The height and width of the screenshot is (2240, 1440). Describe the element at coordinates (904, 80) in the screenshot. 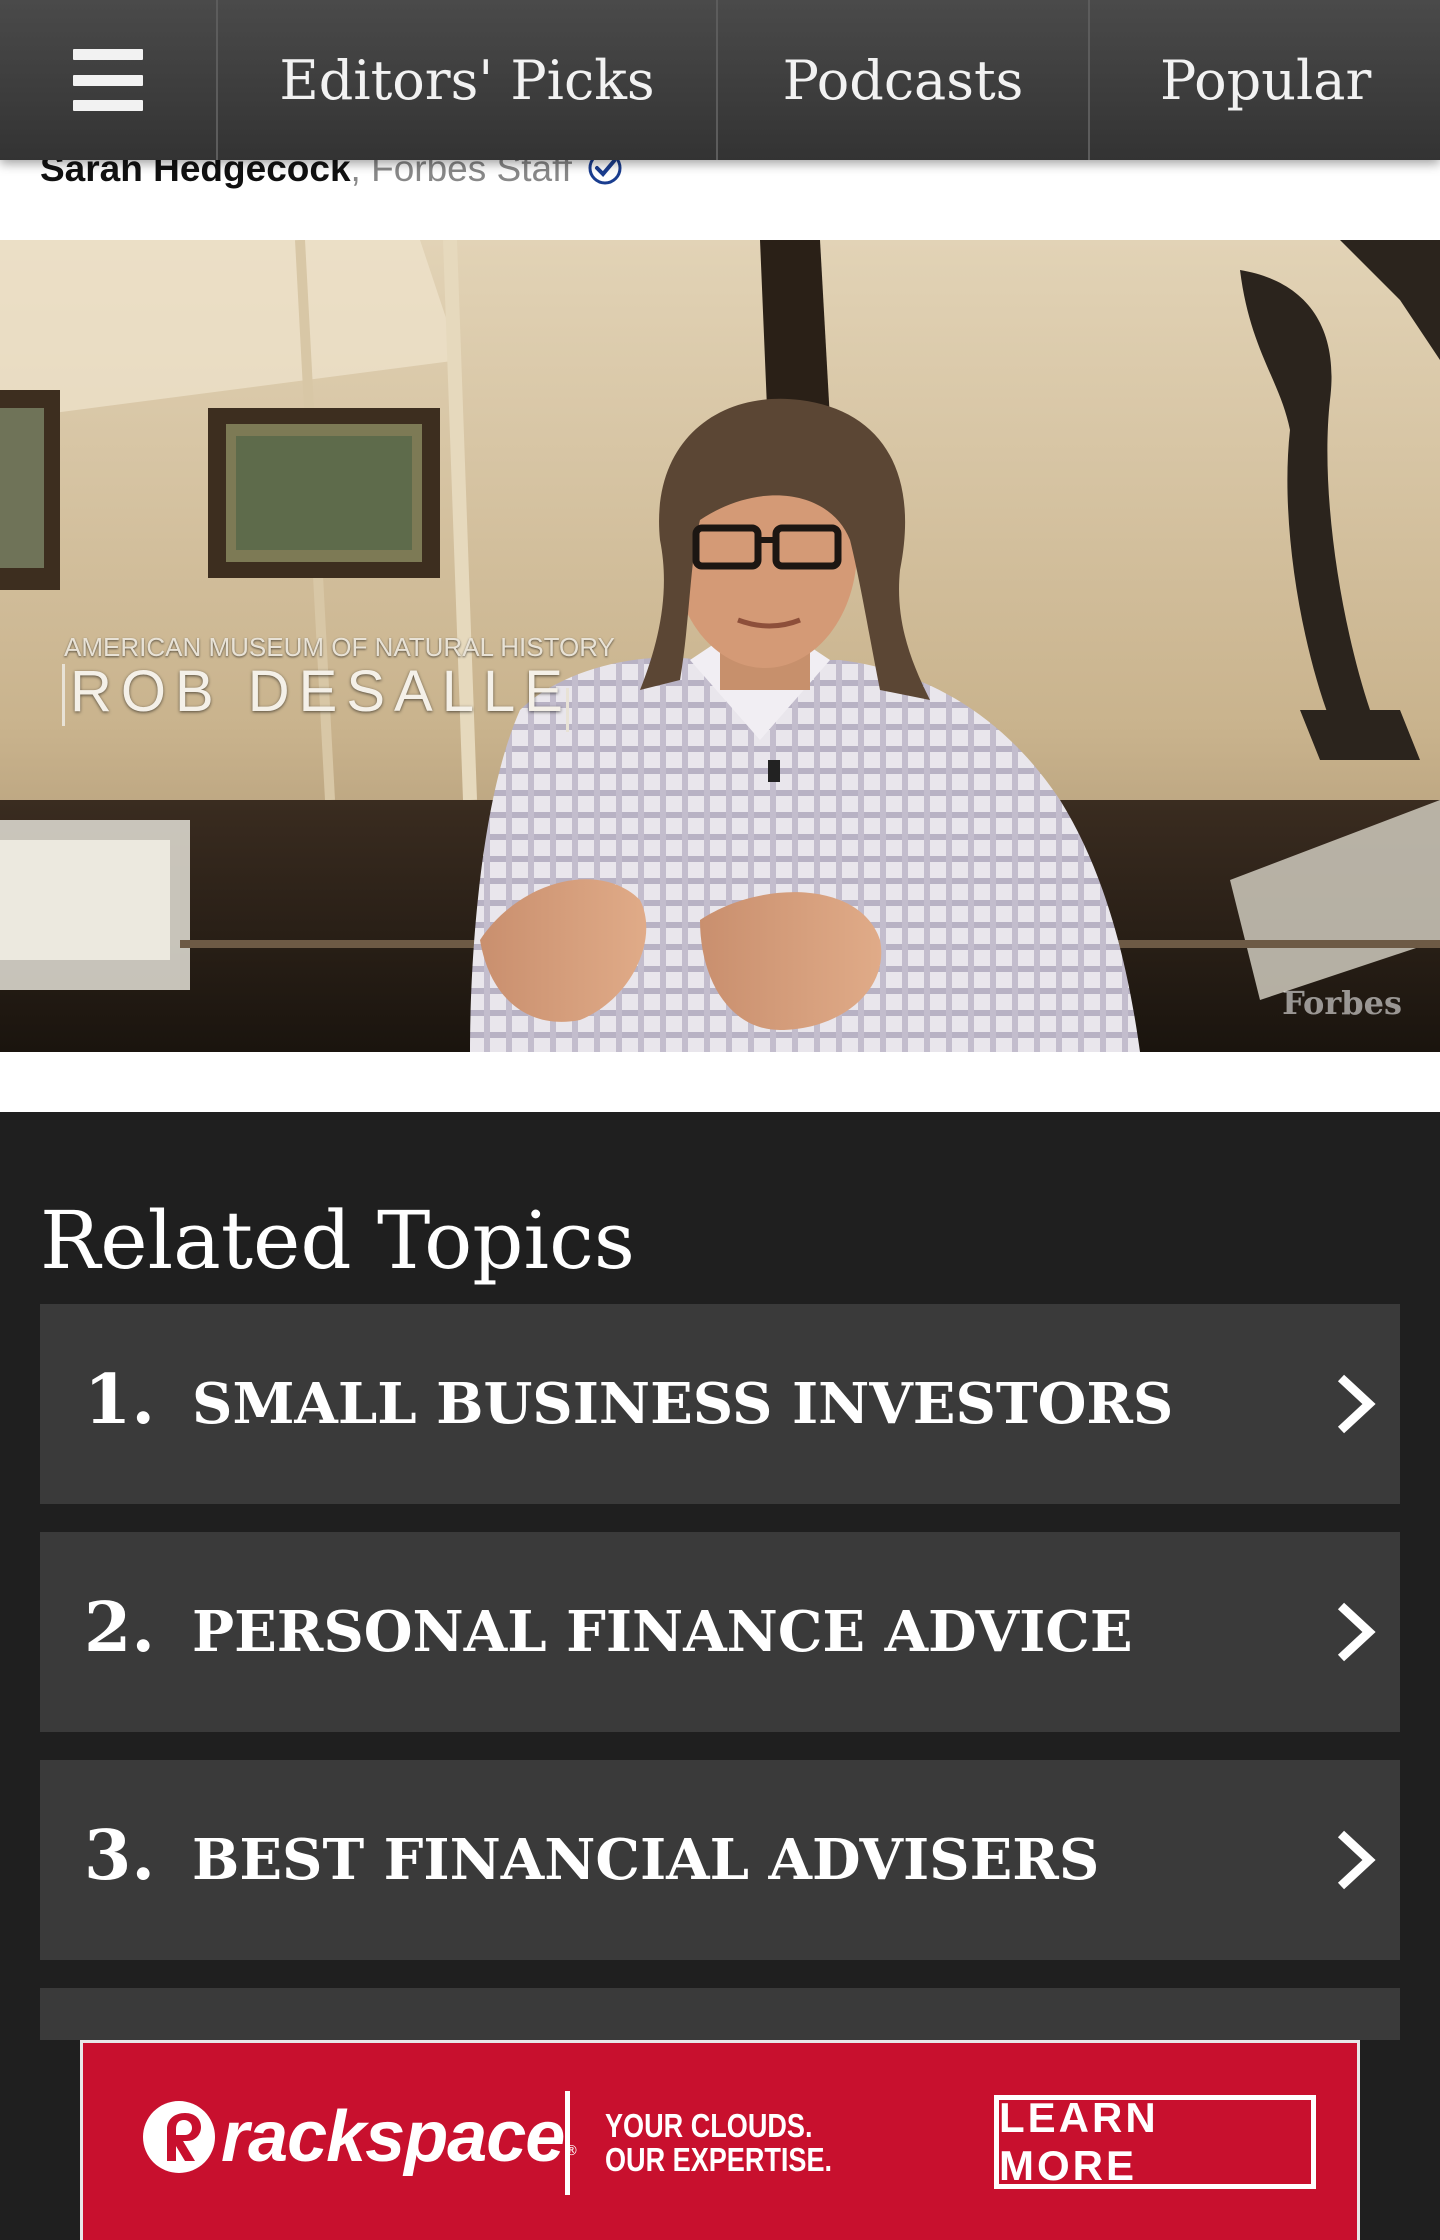

I see `nav-tab-podcasts: Podcasts` at that location.